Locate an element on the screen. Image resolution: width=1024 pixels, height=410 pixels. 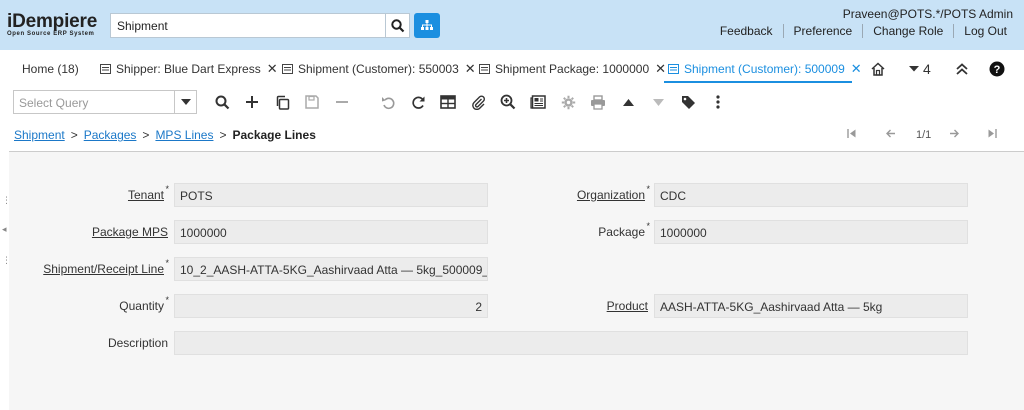
query-select: Select Query is located at coordinates (105, 102).